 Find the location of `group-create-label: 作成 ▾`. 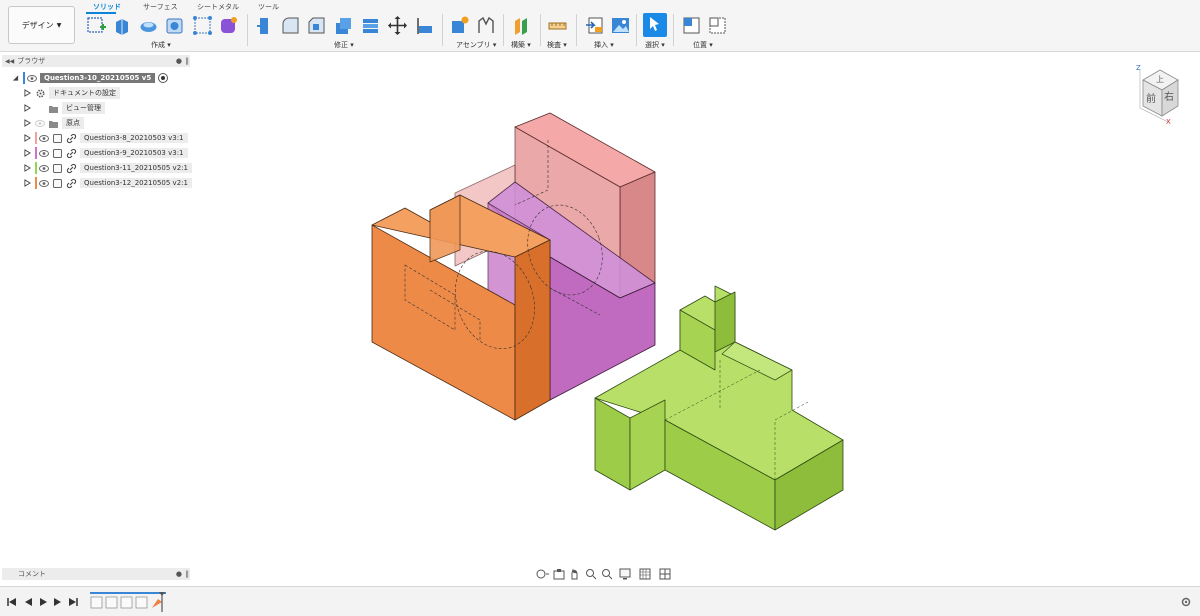

group-create-label: 作成 ▾ is located at coordinates (161, 45).